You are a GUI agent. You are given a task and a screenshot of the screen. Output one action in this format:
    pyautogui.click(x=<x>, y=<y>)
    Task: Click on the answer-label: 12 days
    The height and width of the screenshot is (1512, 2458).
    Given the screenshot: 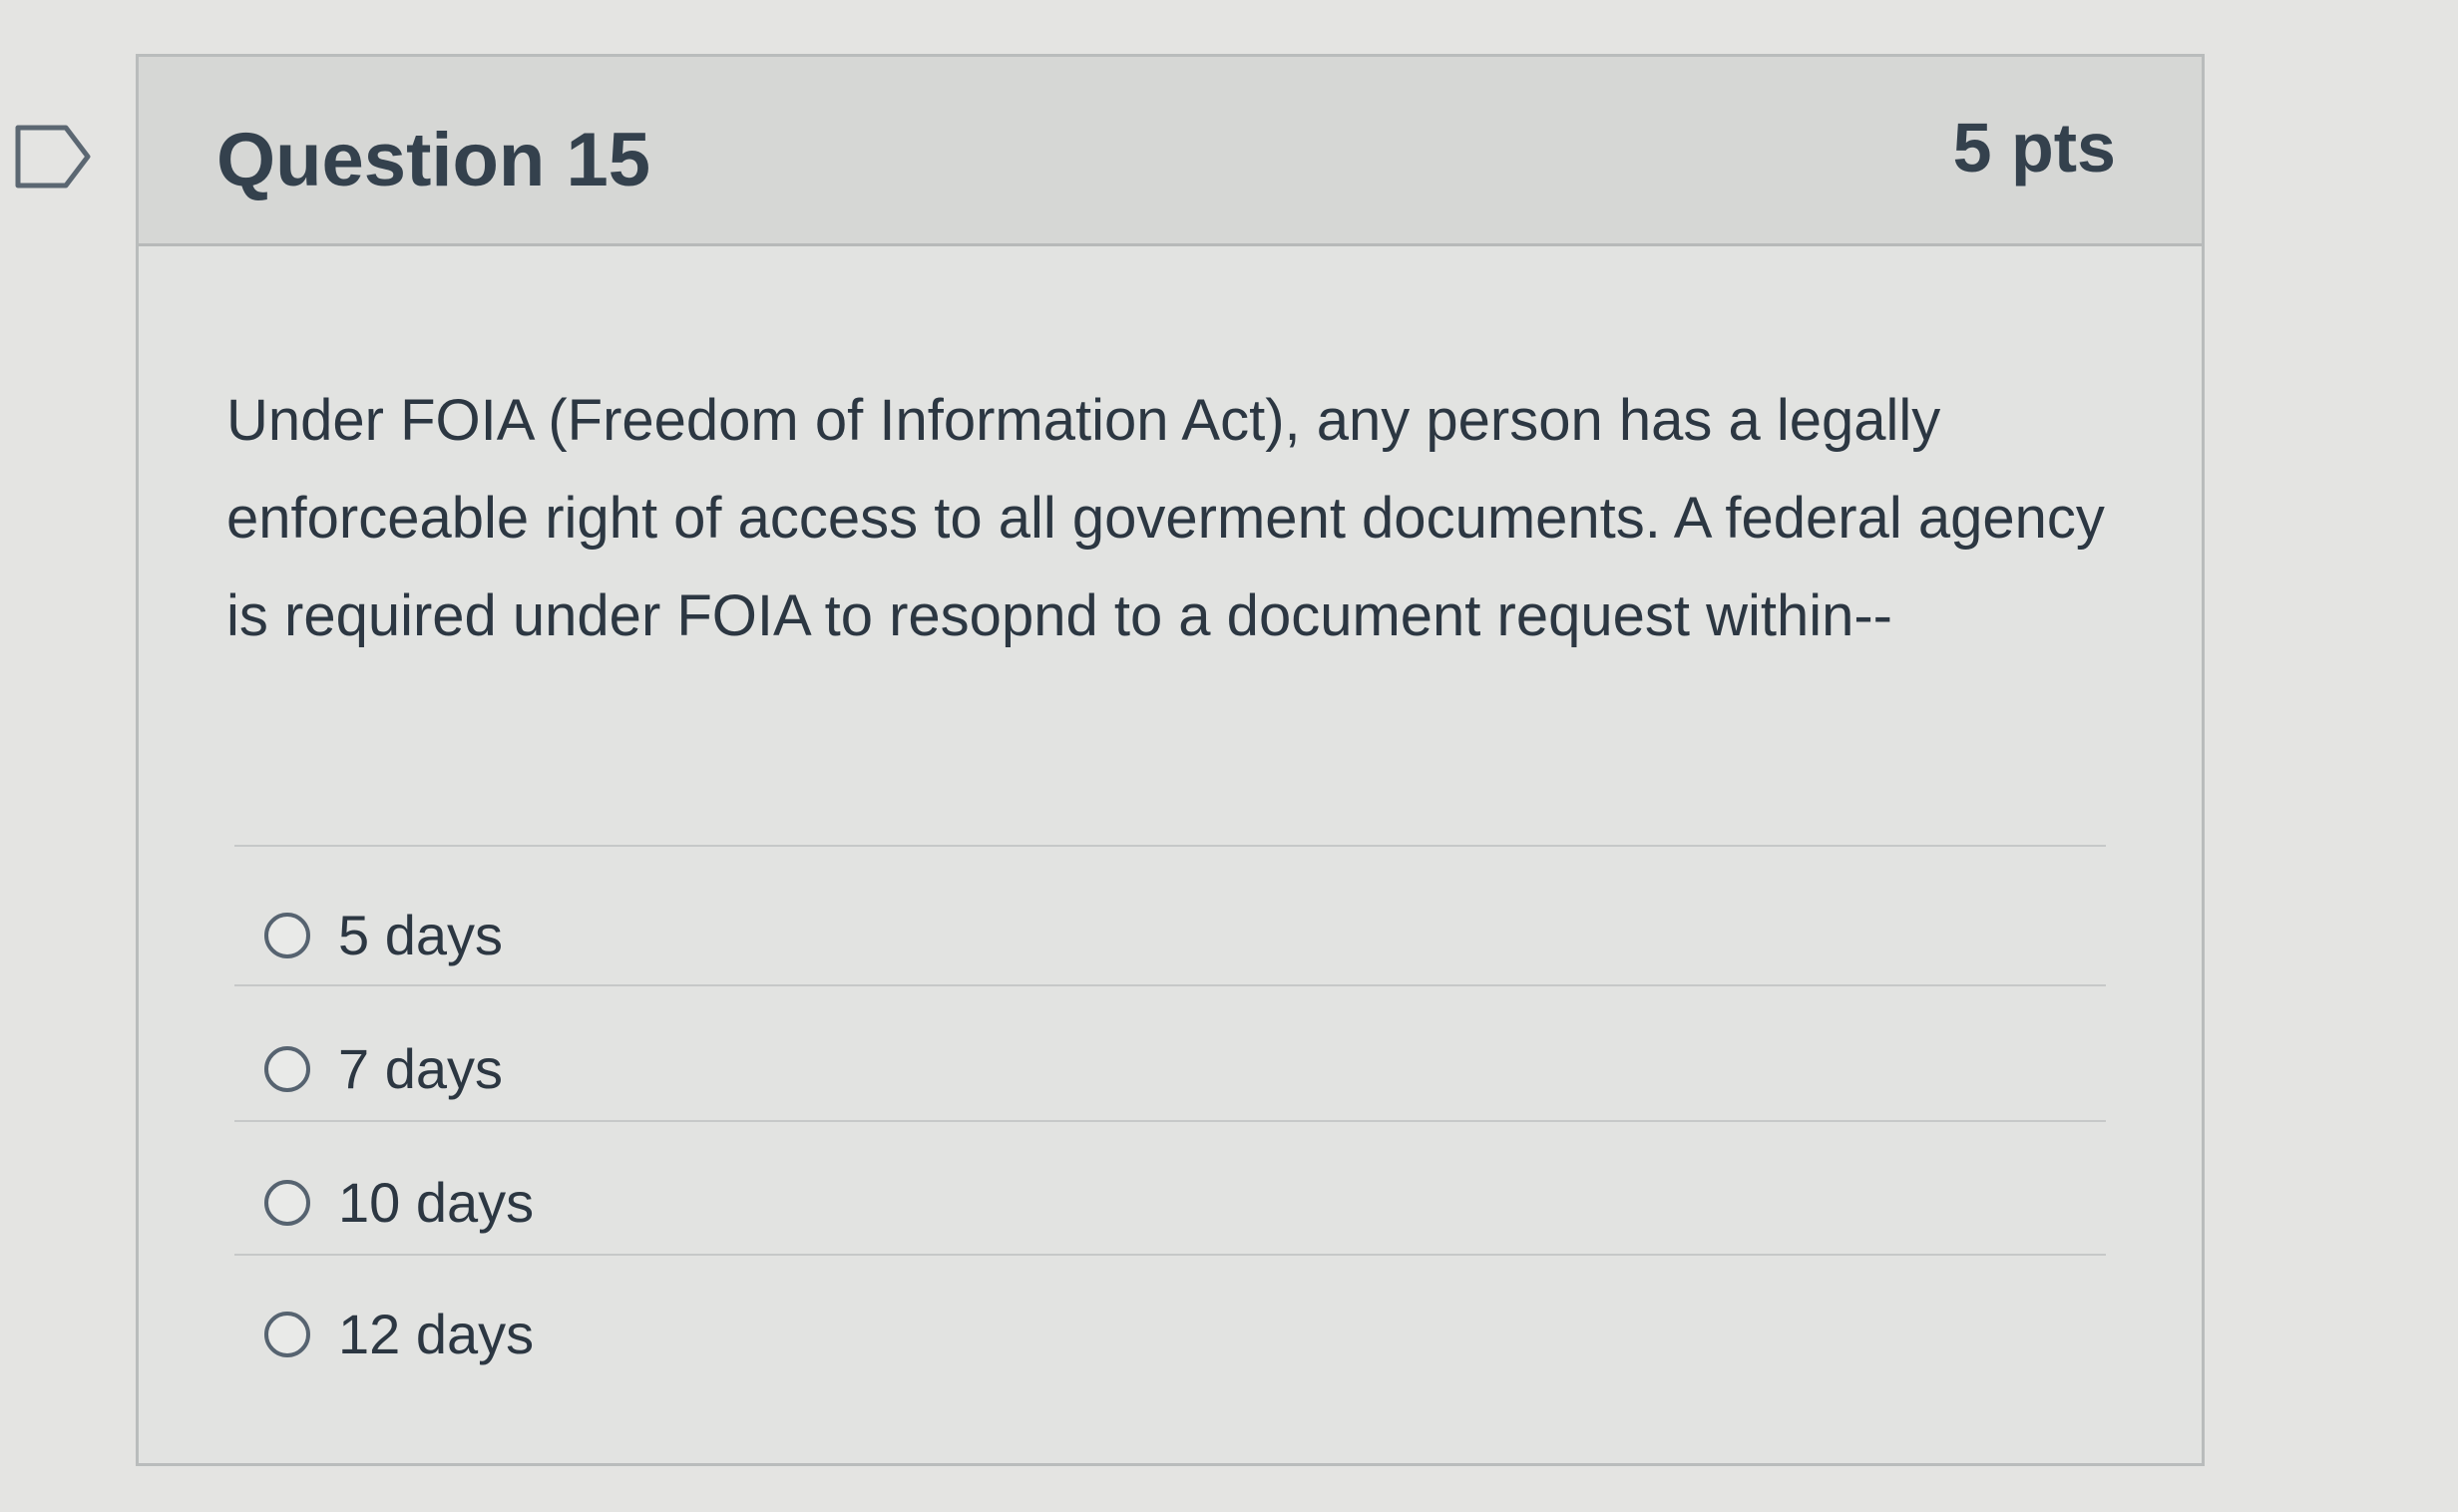 What is the action you would take?
    pyautogui.click(x=436, y=1334)
    